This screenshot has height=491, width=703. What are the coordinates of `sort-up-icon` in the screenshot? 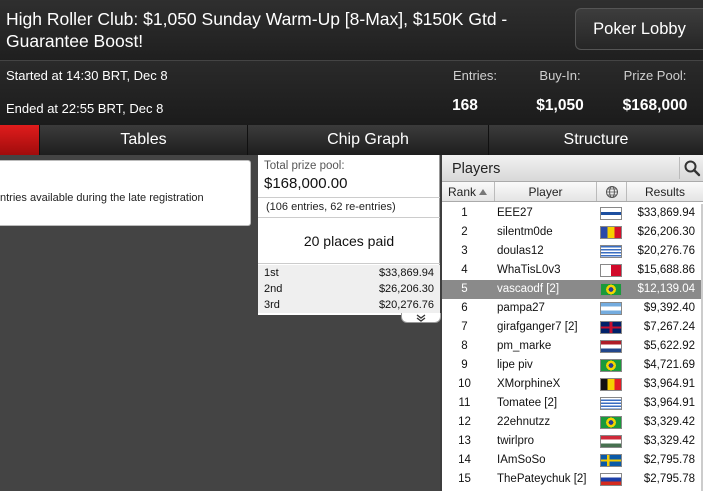 It's located at (483, 191).